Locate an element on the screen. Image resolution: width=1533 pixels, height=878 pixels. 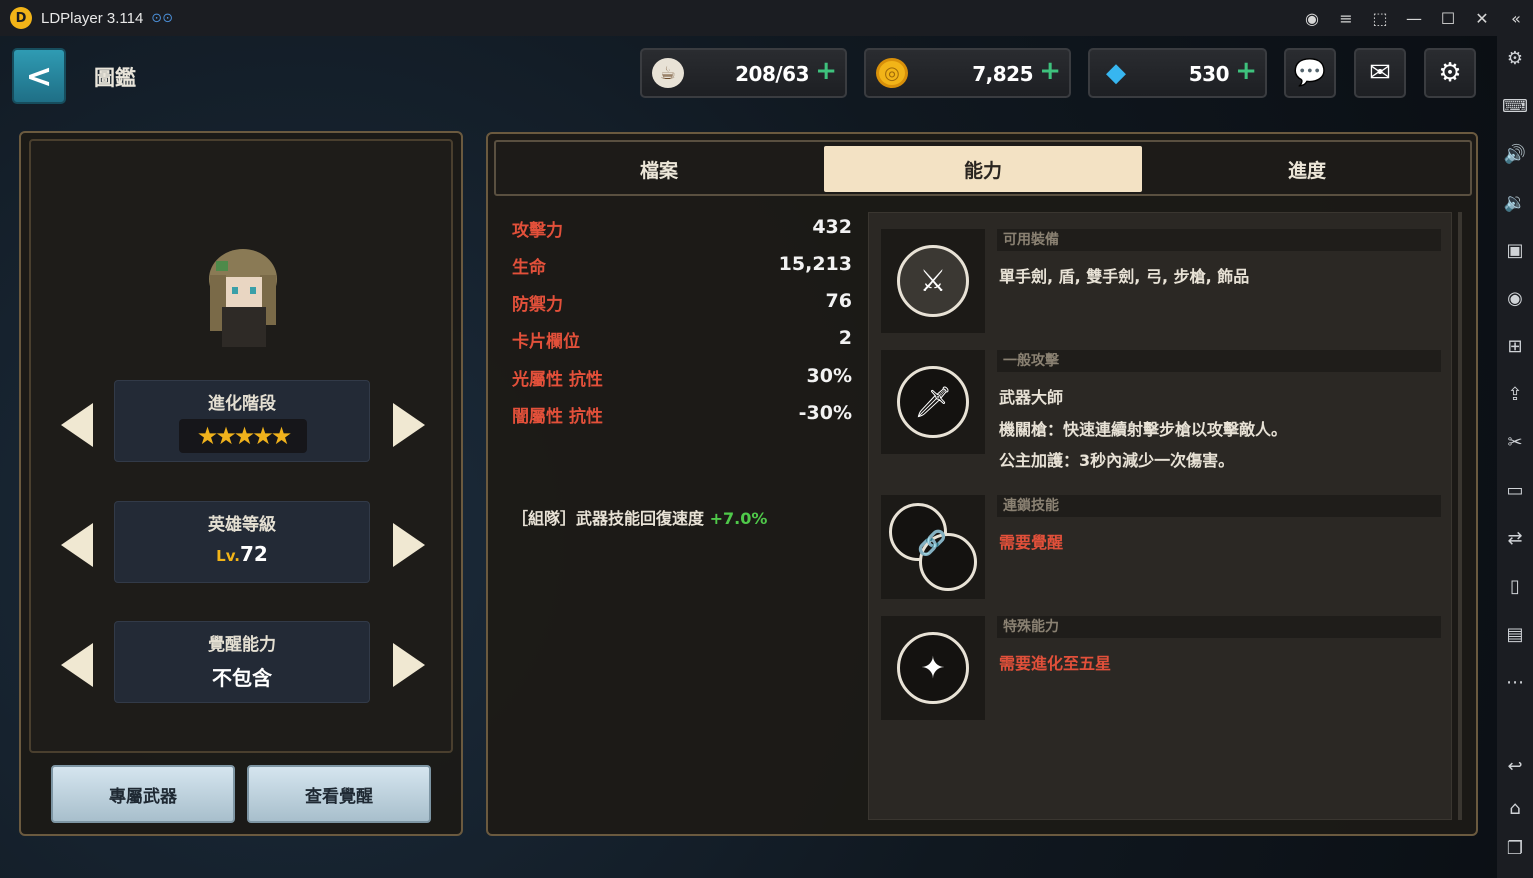
coin-icon: ◎ is located at coordinates (892, 73).